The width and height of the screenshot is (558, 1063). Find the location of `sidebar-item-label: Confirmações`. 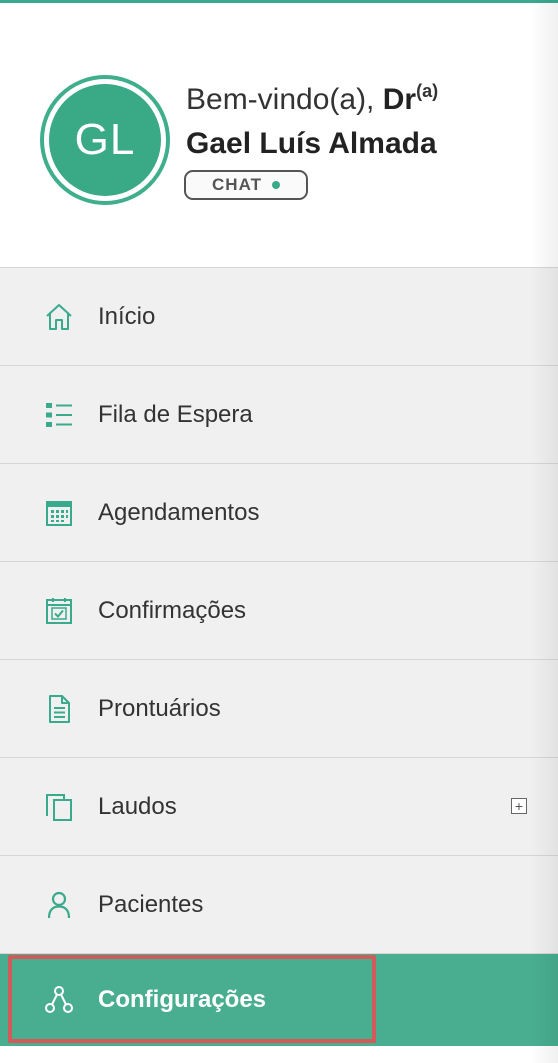

sidebar-item-label: Confirmações is located at coordinates (172, 610).